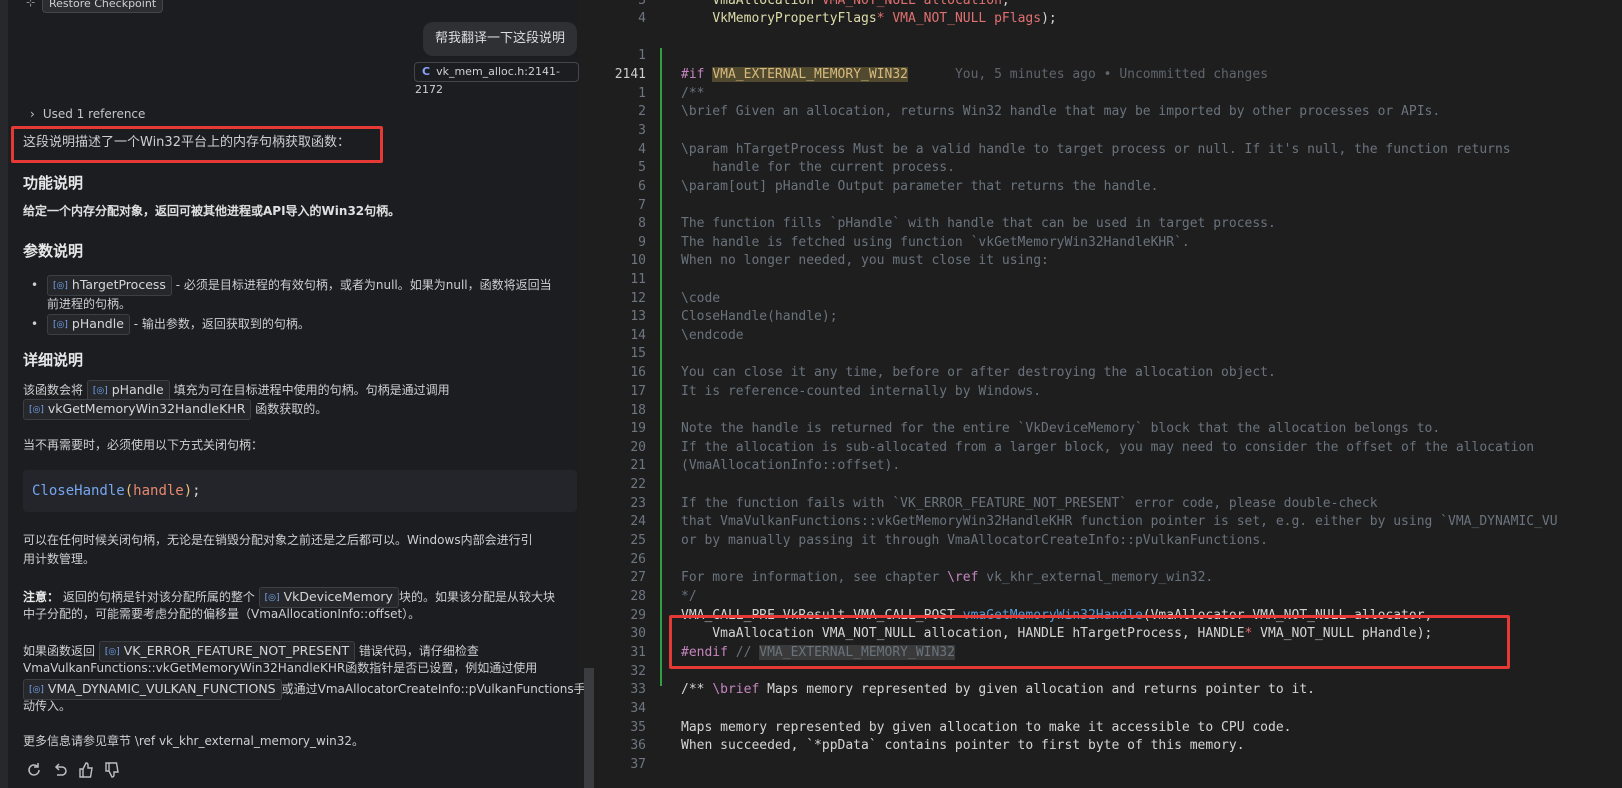  What do you see at coordinates (712, 335) in the screenshot?
I see `code-line: \endcode` at bounding box center [712, 335].